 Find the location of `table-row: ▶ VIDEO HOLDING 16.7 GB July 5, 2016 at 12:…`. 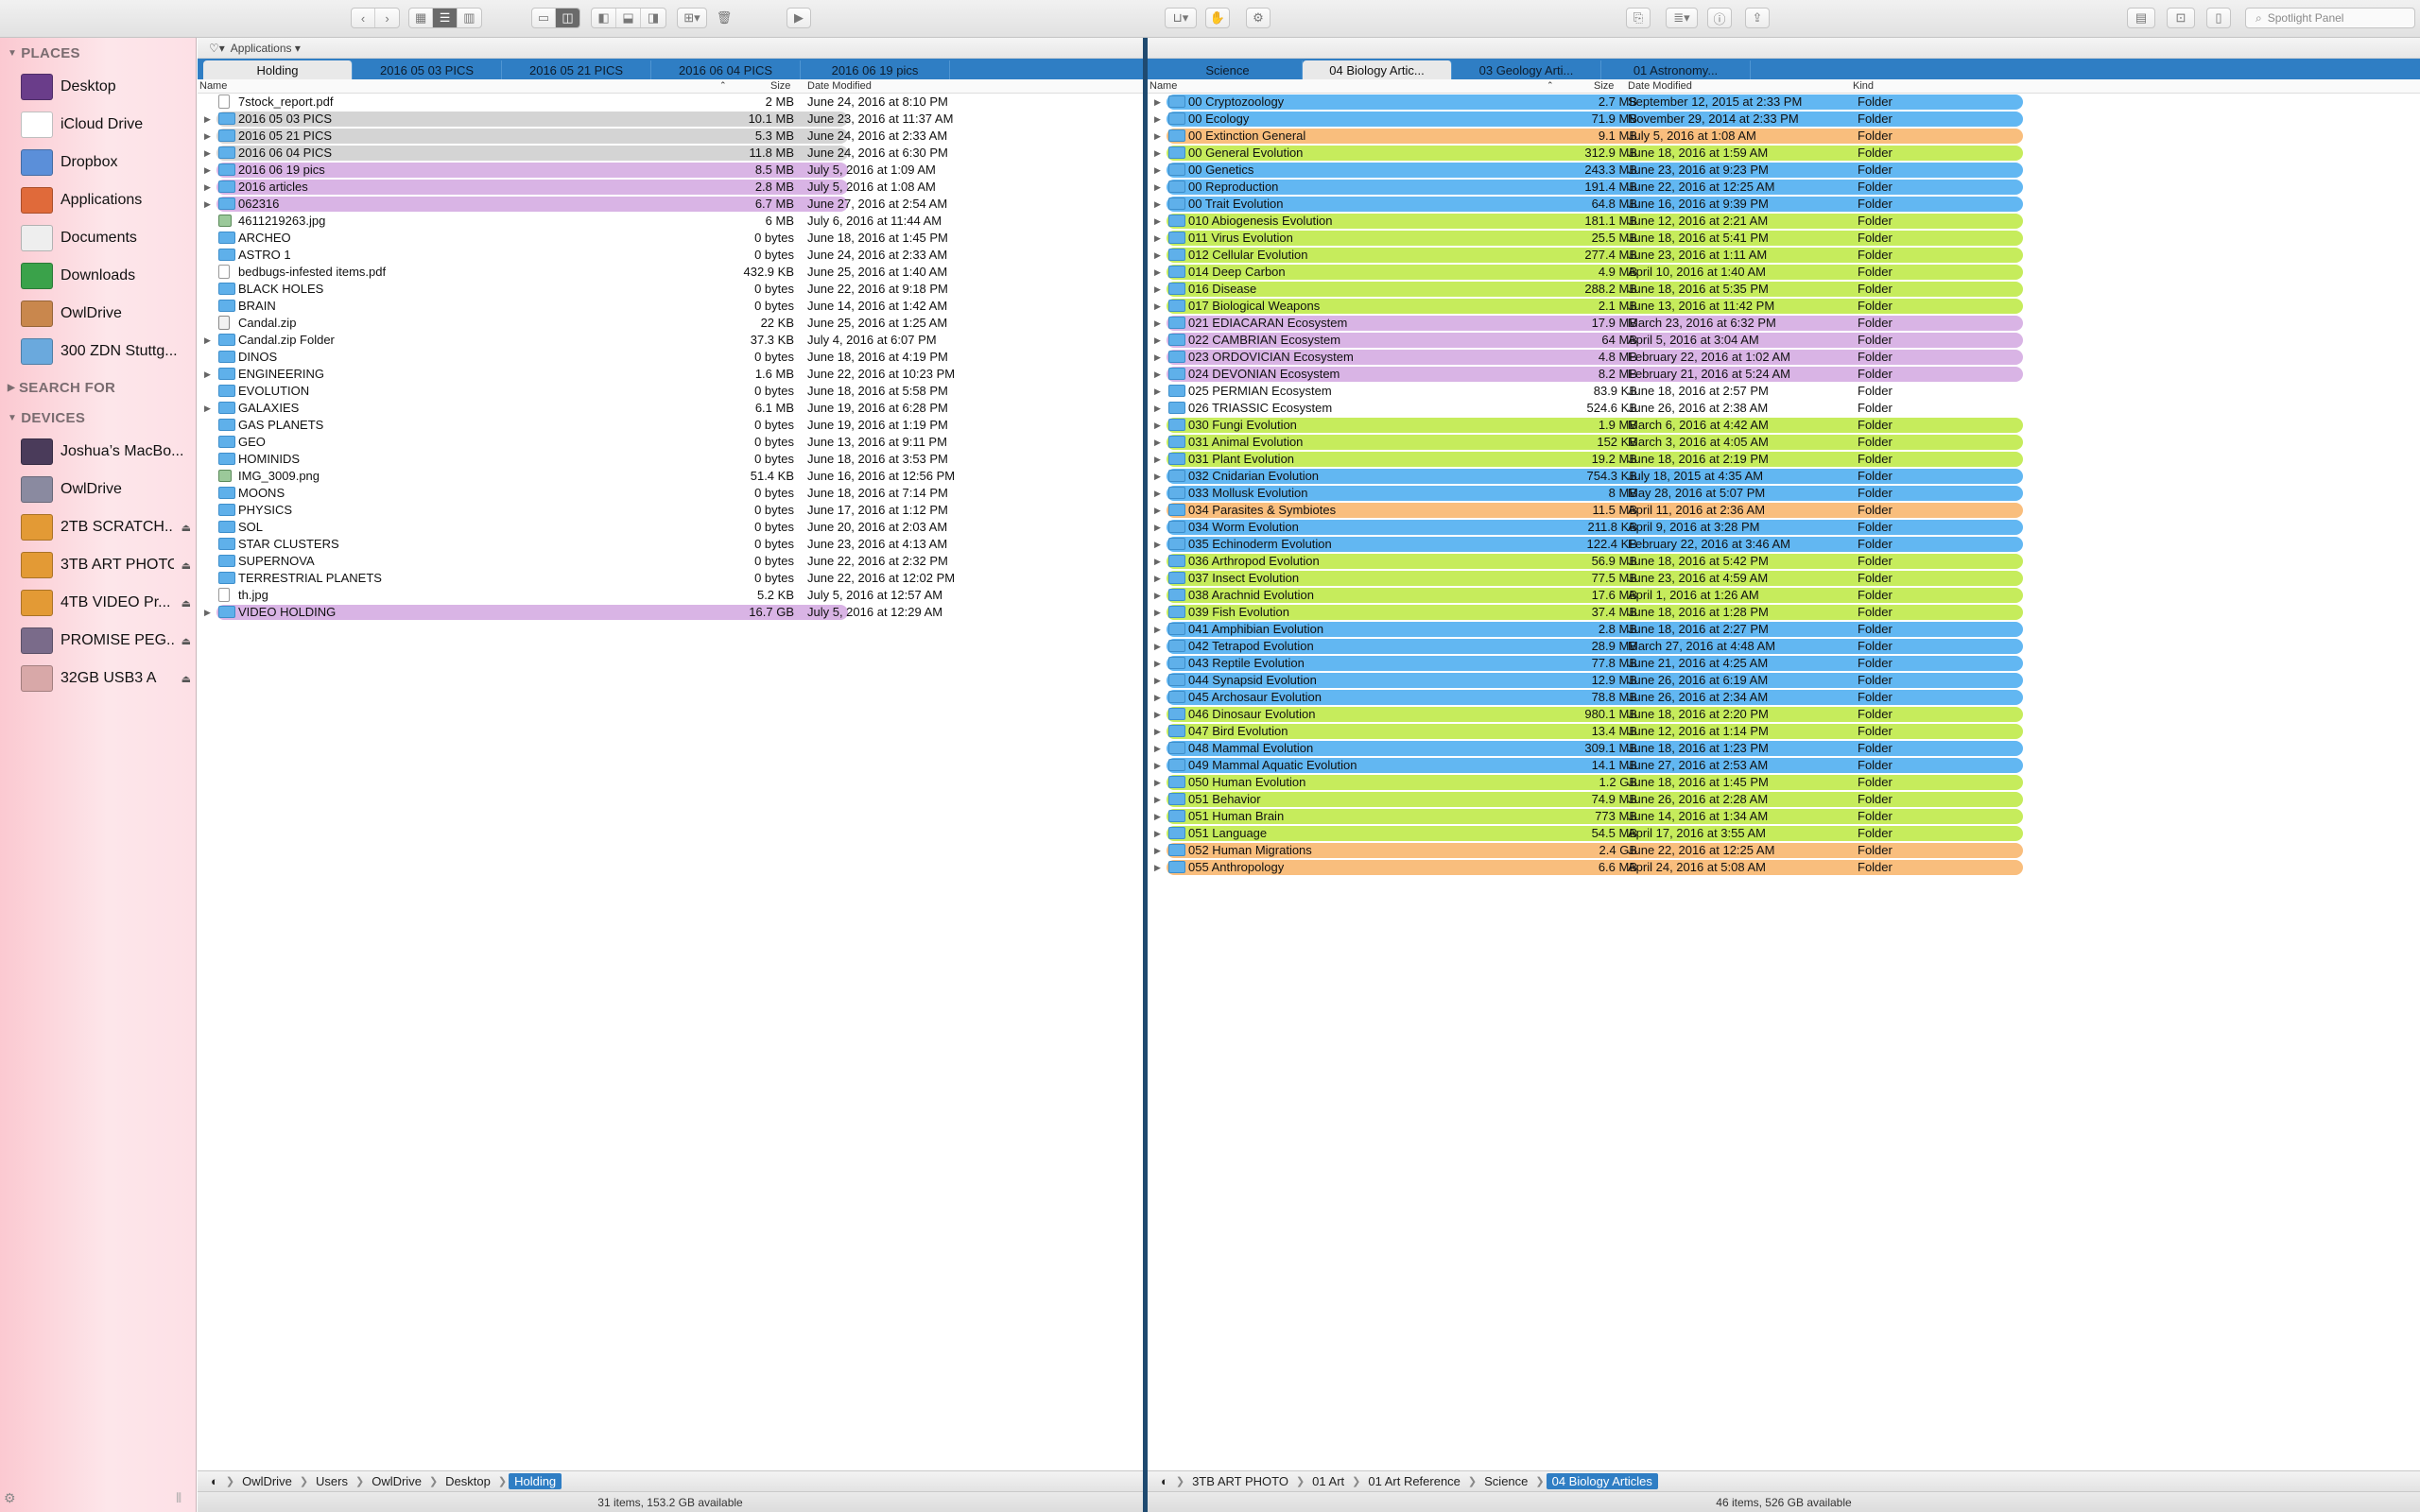

table-row: ▶ VIDEO HOLDING 16.7 GB July 5, 2016 at 12:… is located at coordinates (671, 612).